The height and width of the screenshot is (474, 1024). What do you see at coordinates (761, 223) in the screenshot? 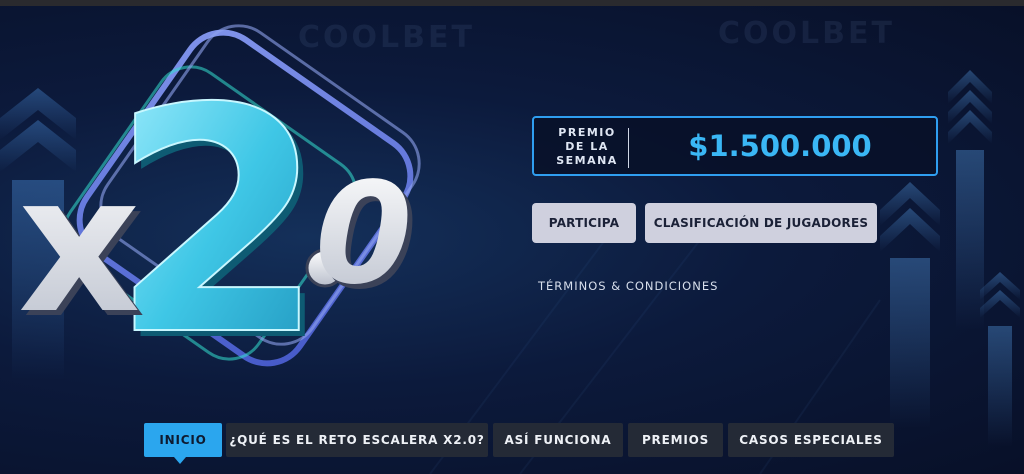
I see `leaderboard-button: CLASIFICACIÓN DE JUGADORES` at bounding box center [761, 223].